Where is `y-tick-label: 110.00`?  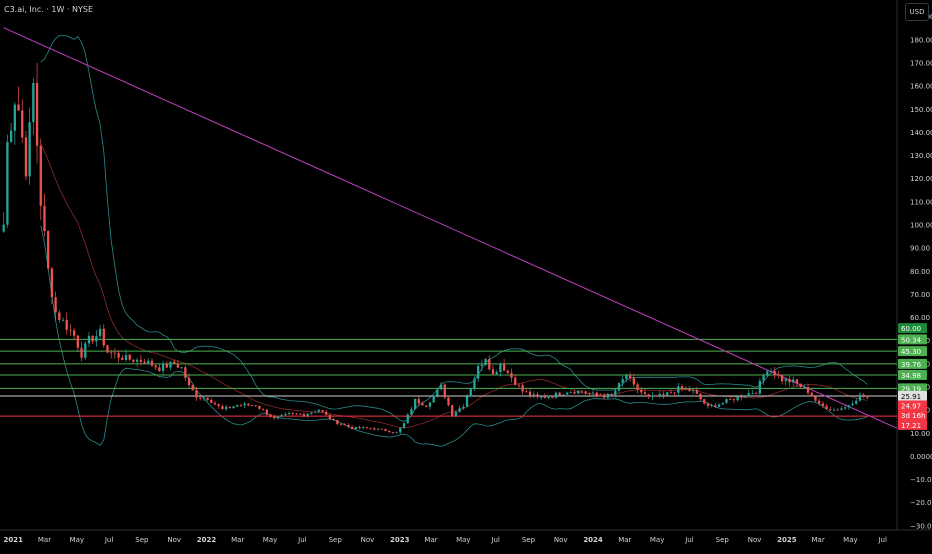
y-tick-label: 110.00 is located at coordinates (921, 202).